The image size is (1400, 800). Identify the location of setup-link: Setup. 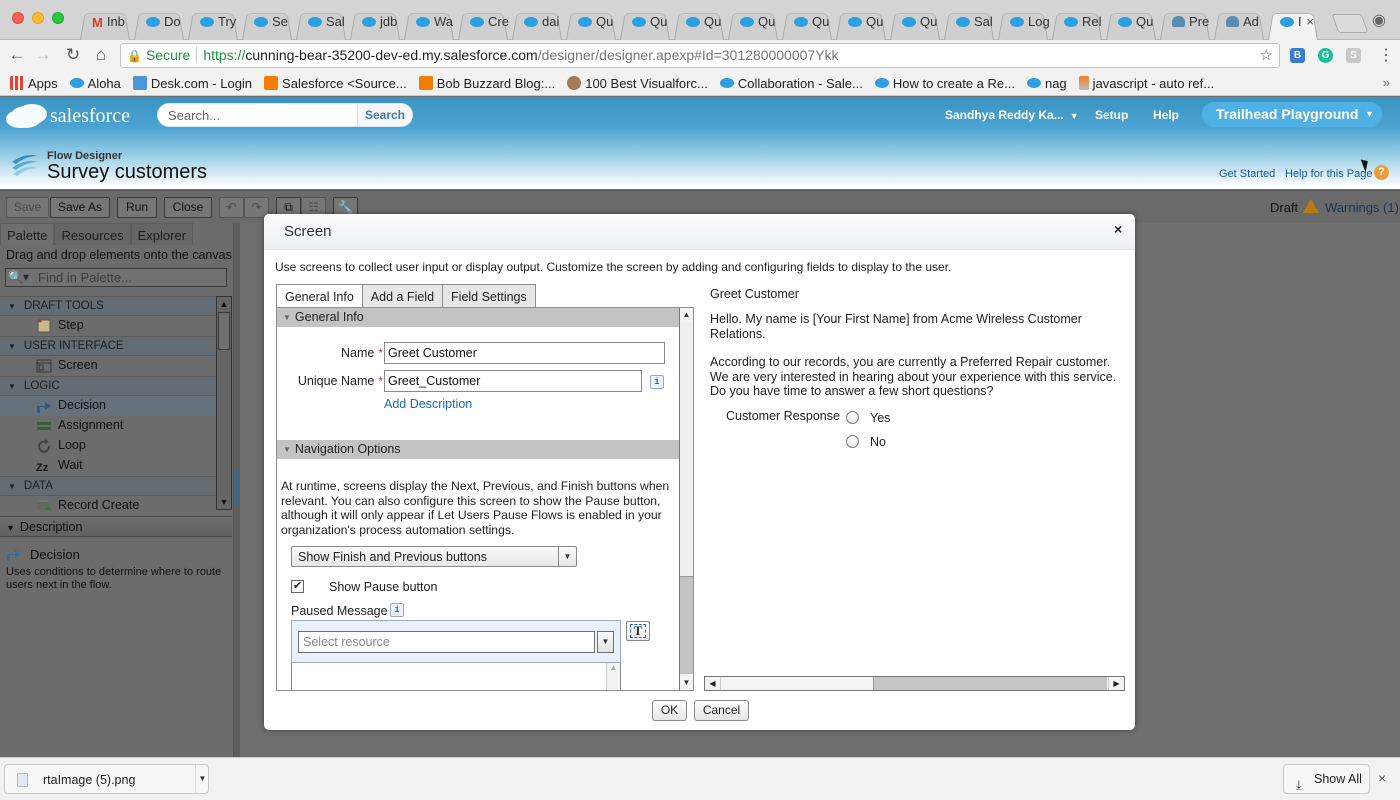
(1111, 115).